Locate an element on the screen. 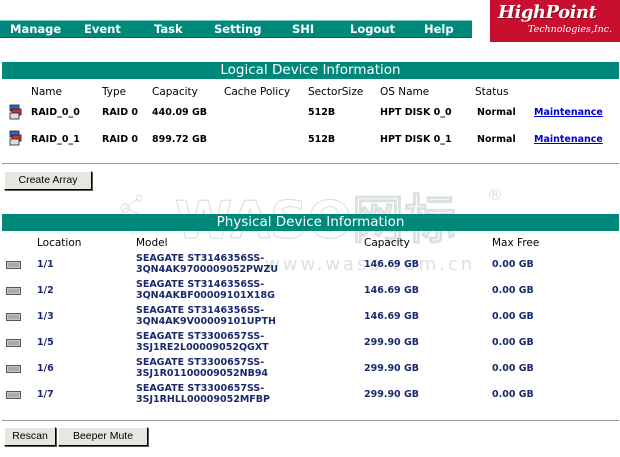 The width and height of the screenshot is (620, 457). beeper-mute-button: Beeper Mute is located at coordinates (103, 436).